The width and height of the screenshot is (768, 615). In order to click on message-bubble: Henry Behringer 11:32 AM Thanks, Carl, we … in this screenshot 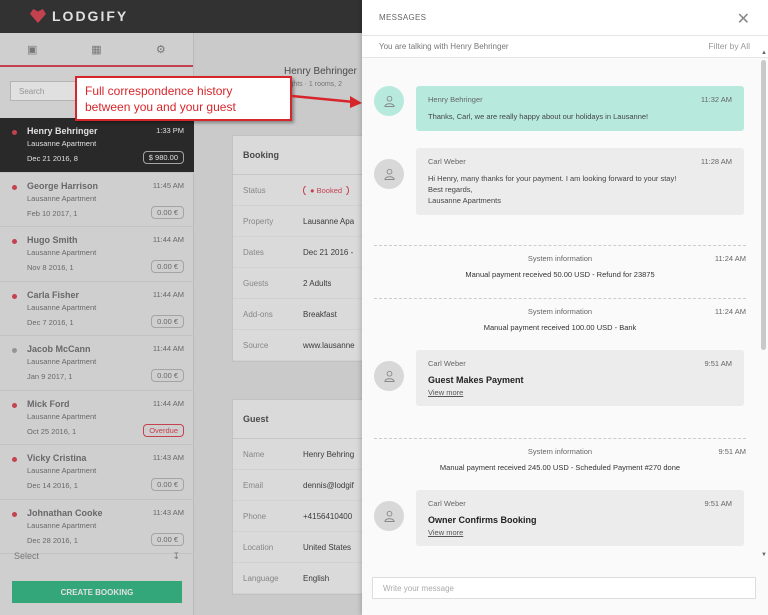, I will do `click(580, 108)`.